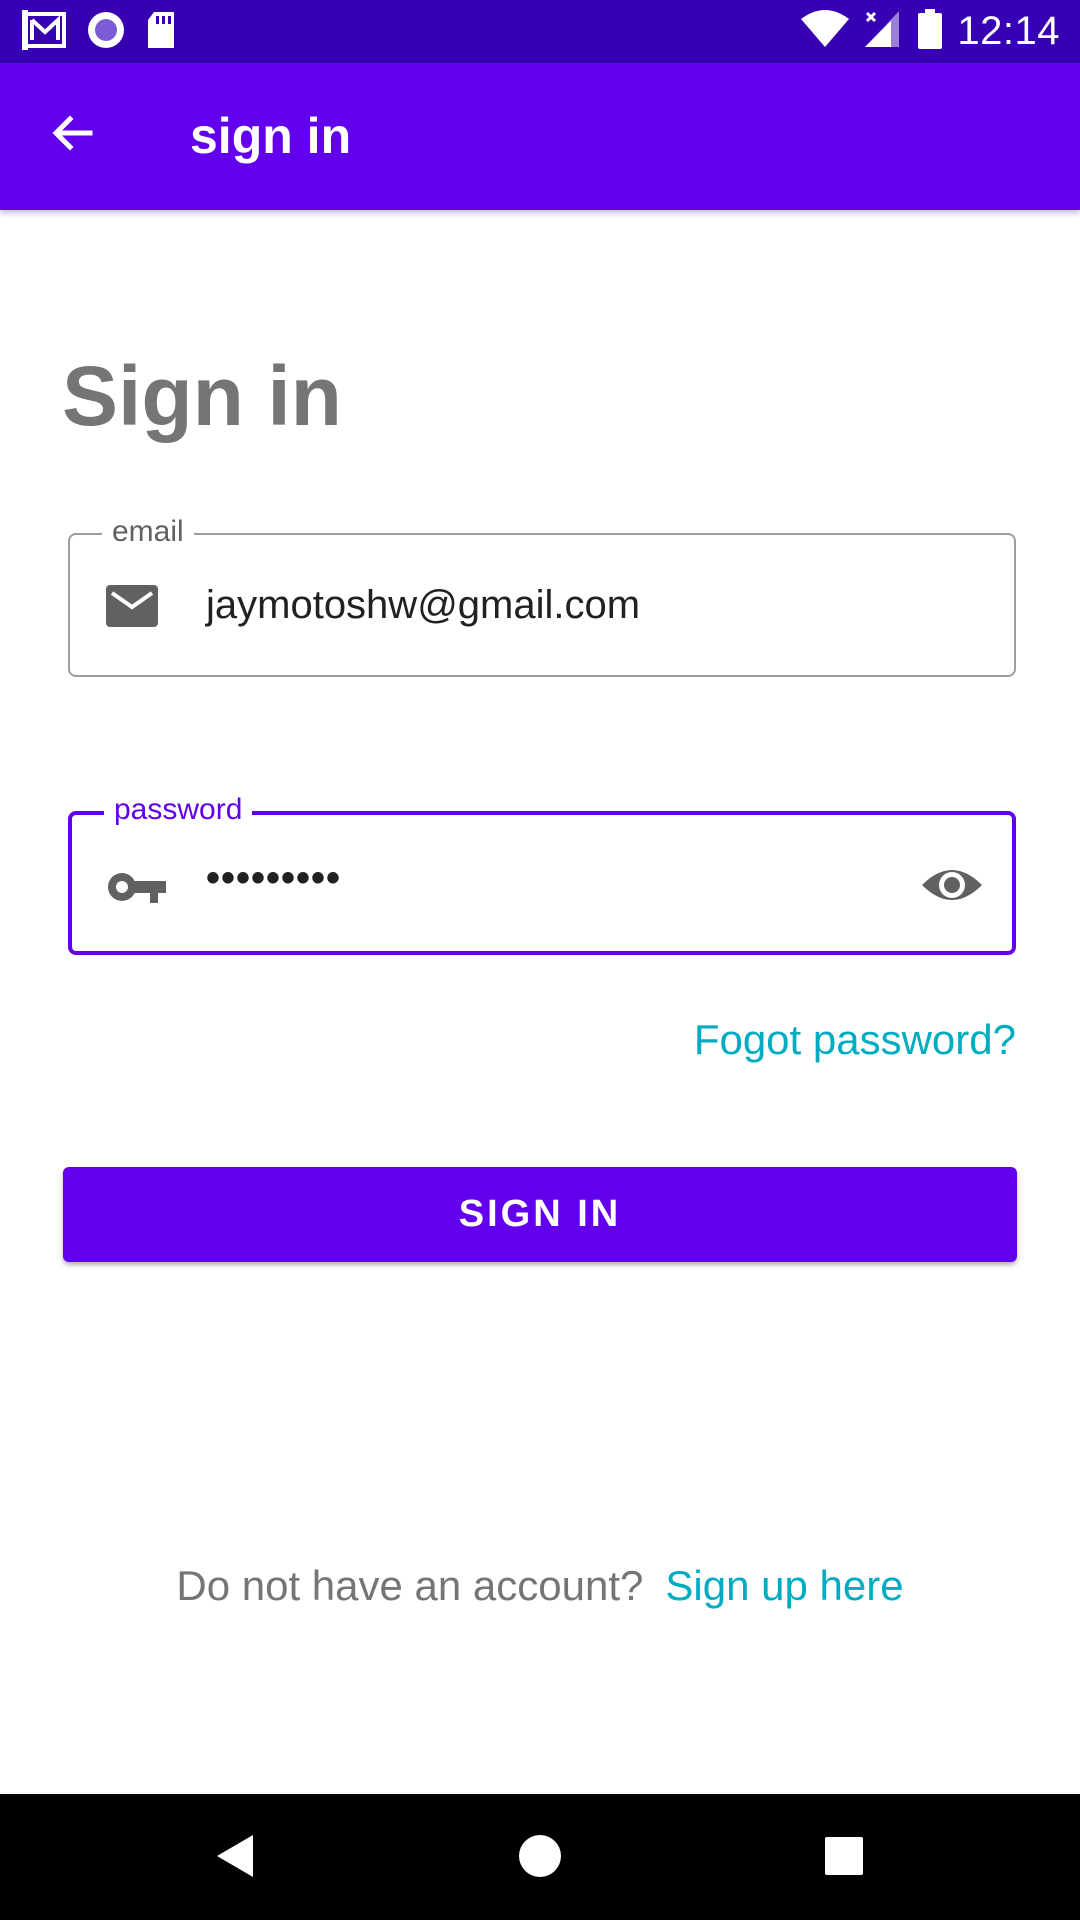  I want to click on nav-recents-button, so click(844, 1858).